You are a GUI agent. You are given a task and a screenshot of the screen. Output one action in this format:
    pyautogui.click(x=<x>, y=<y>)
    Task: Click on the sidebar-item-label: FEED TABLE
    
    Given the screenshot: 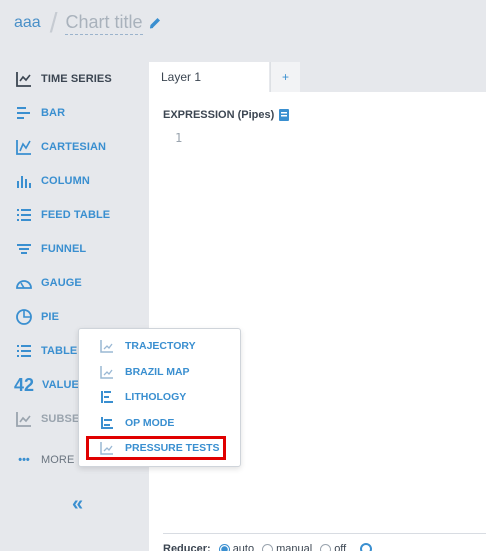 What is the action you would take?
    pyautogui.click(x=76, y=215)
    